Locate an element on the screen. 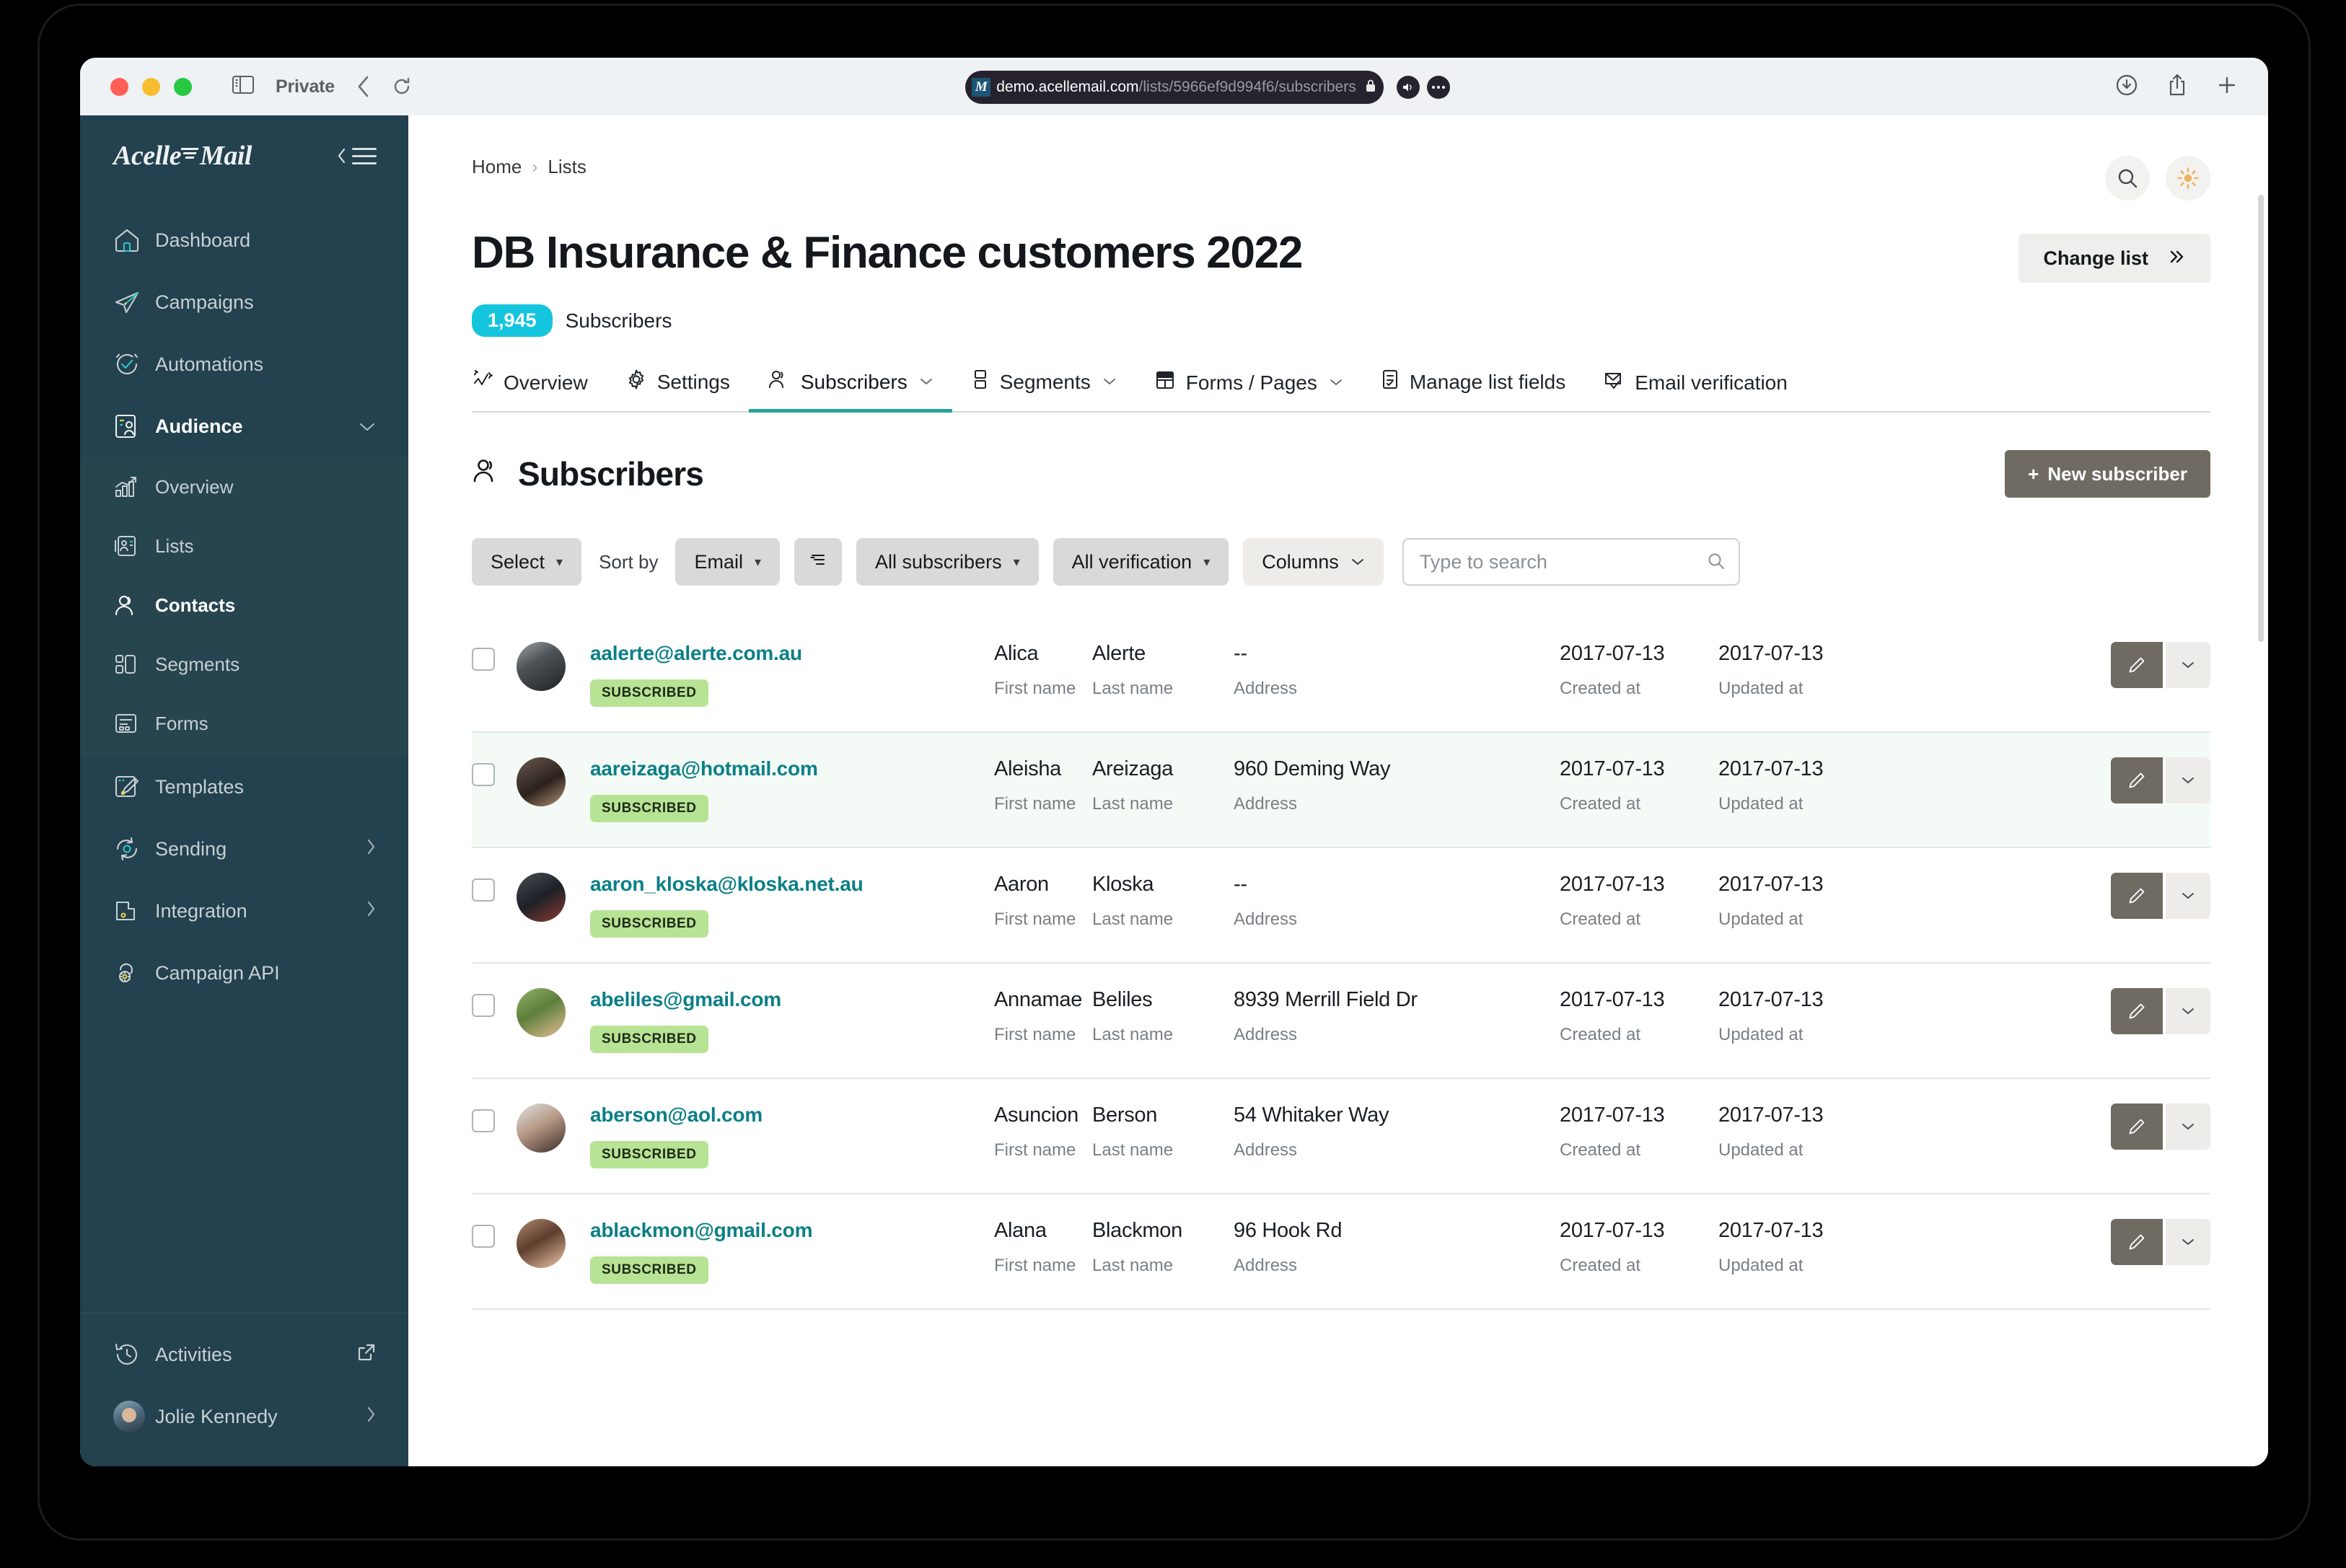 The width and height of the screenshot is (2346, 1568). tab-label: Segments is located at coordinates (1045, 382).